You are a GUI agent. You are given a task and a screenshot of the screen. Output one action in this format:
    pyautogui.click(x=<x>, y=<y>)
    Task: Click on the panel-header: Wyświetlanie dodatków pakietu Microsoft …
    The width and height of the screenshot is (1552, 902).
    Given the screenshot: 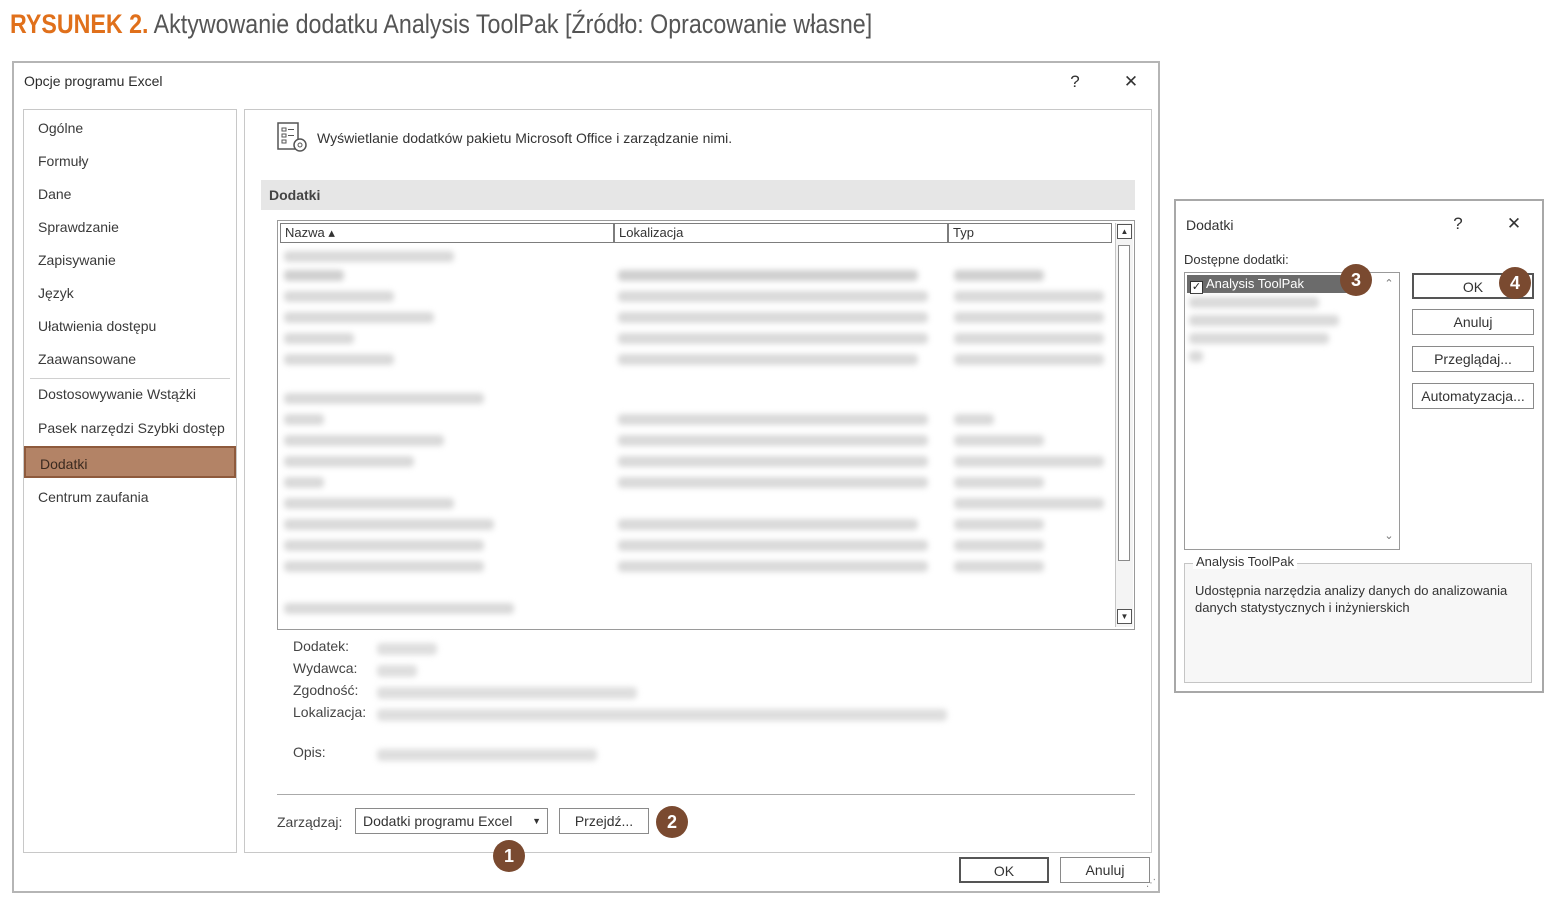 What is the action you would take?
    pyautogui.click(x=525, y=138)
    